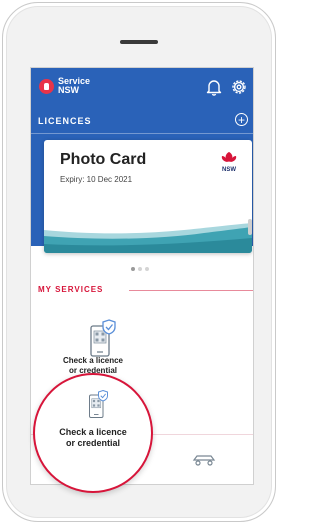 The height and width of the screenshot is (524, 320). What do you see at coordinates (239, 87) in the screenshot?
I see `gear-icon` at bounding box center [239, 87].